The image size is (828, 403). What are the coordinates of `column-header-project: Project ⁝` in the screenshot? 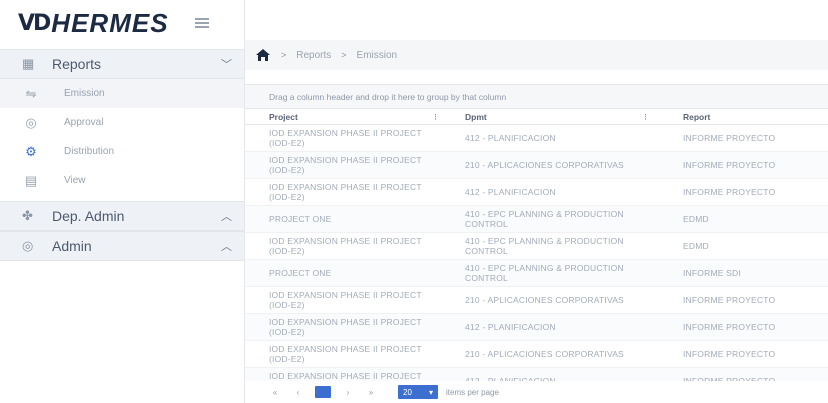 It's located at (345, 116).